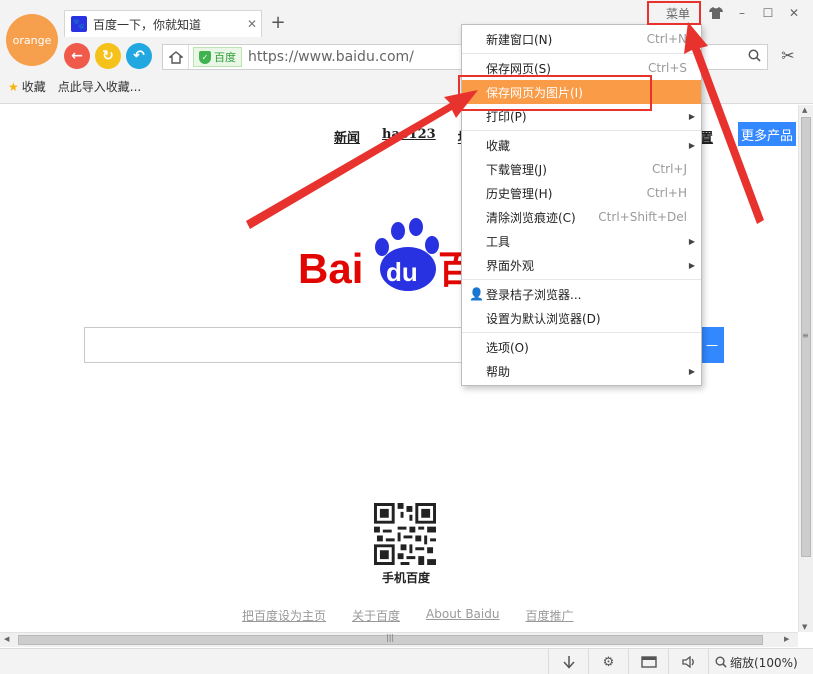 The width and height of the screenshot is (813, 674). I want to click on menu-item-clear-history: 清除浏览痕迹(C) Ctrl+Shift+Del, so click(581, 217).